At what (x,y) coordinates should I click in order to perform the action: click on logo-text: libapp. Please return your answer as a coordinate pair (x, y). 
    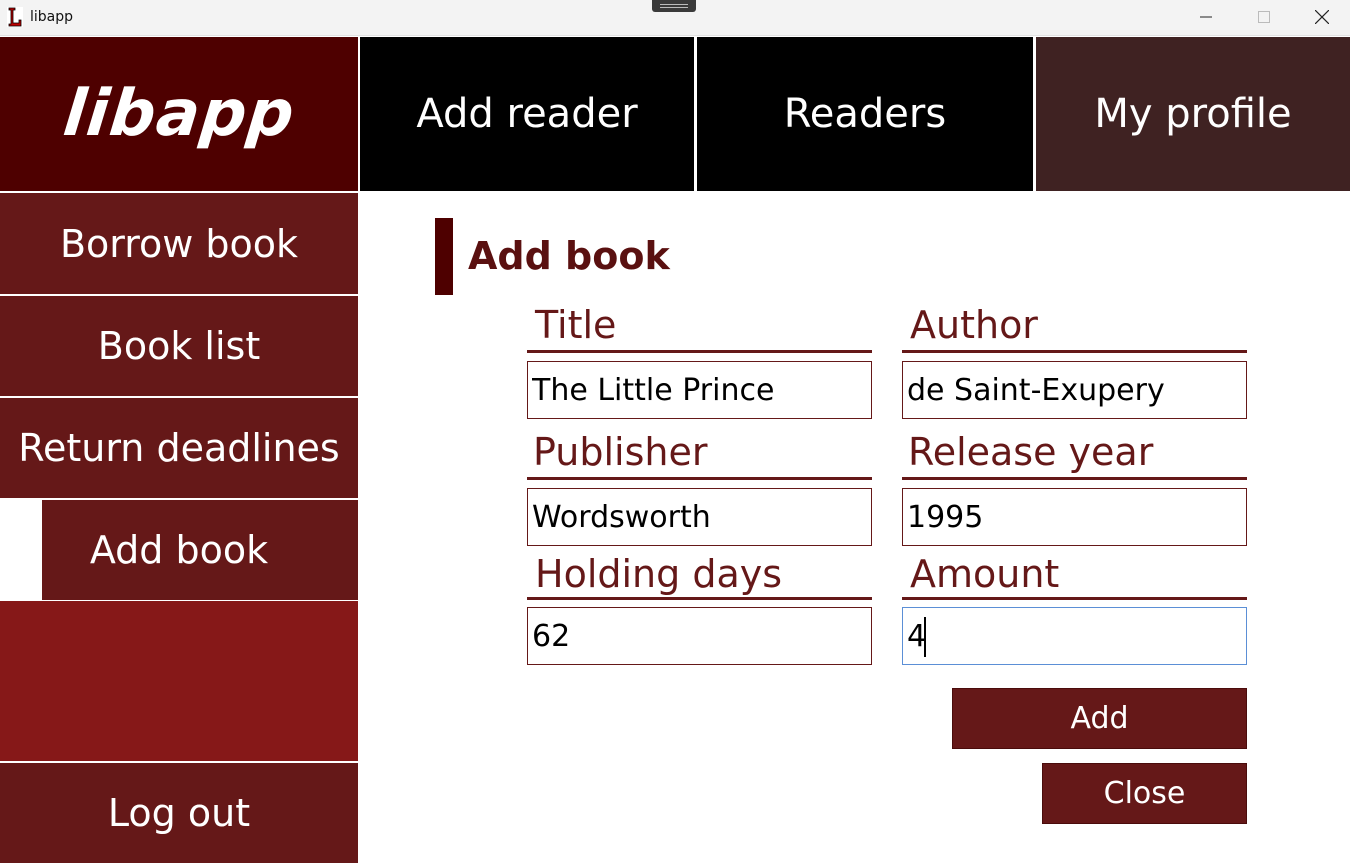
    Looking at the image, I should click on (179, 114).